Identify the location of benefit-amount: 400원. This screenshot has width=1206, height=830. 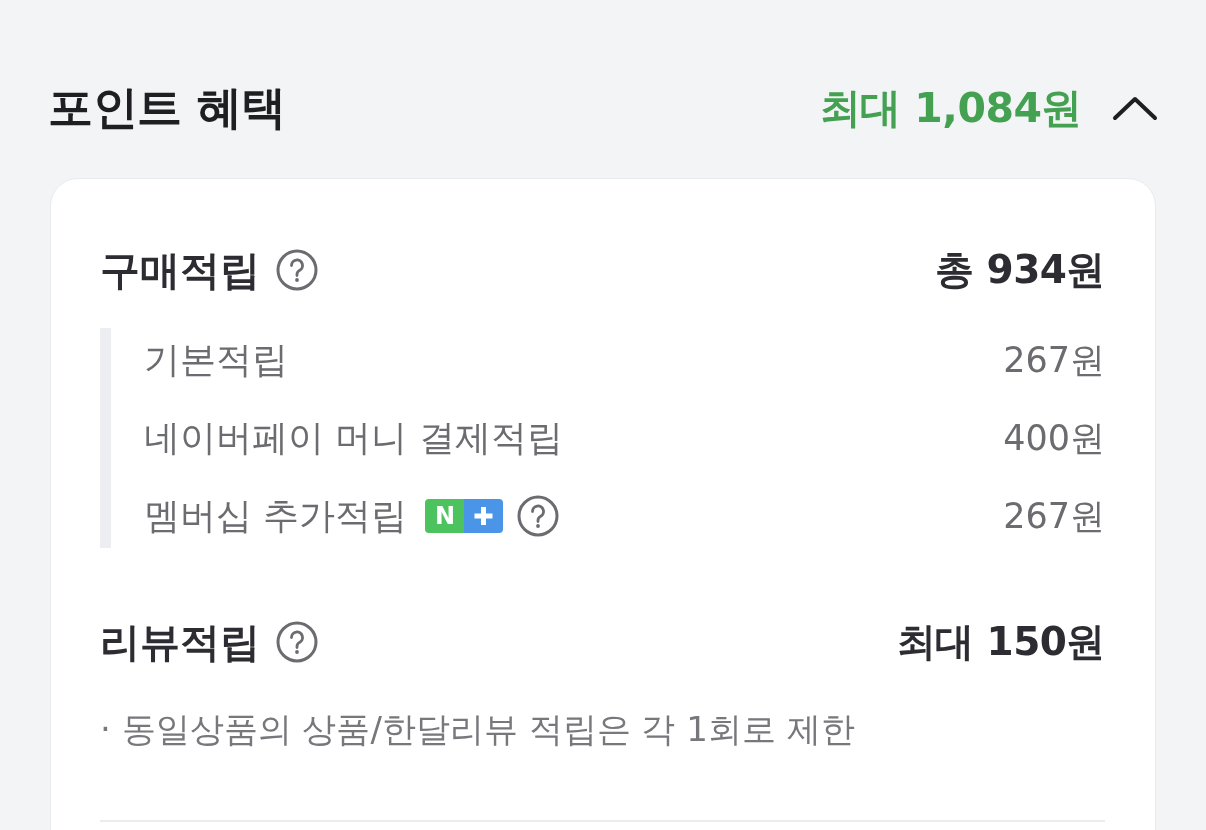
(1054, 438).